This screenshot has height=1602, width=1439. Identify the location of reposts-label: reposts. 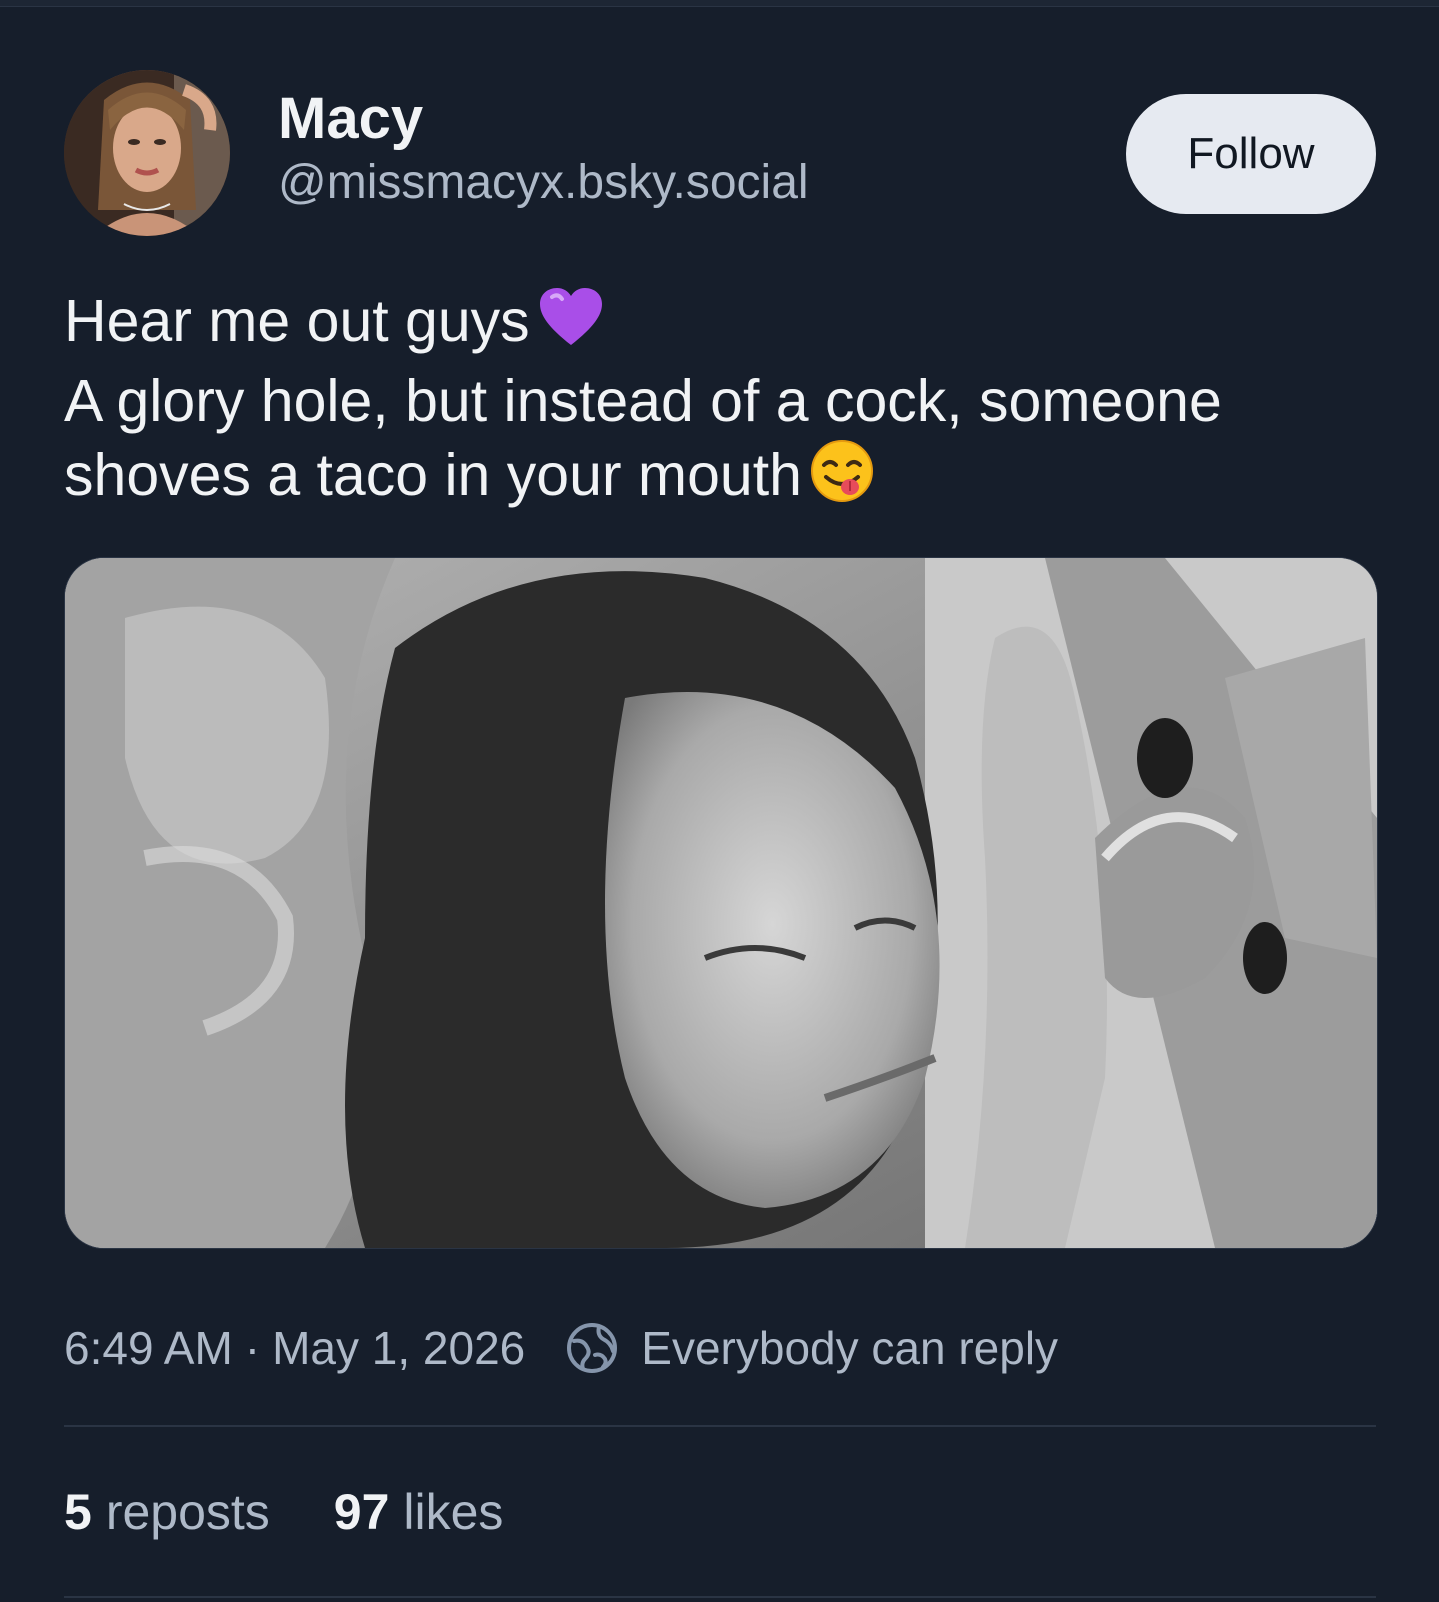
(187, 1512).